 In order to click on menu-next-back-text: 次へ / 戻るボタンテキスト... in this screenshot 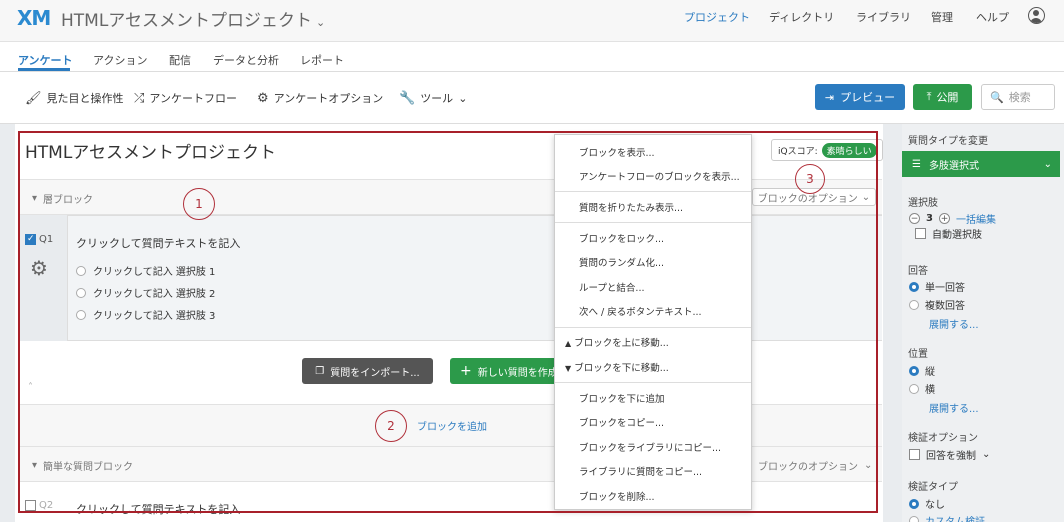, I will do `click(640, 311)`.